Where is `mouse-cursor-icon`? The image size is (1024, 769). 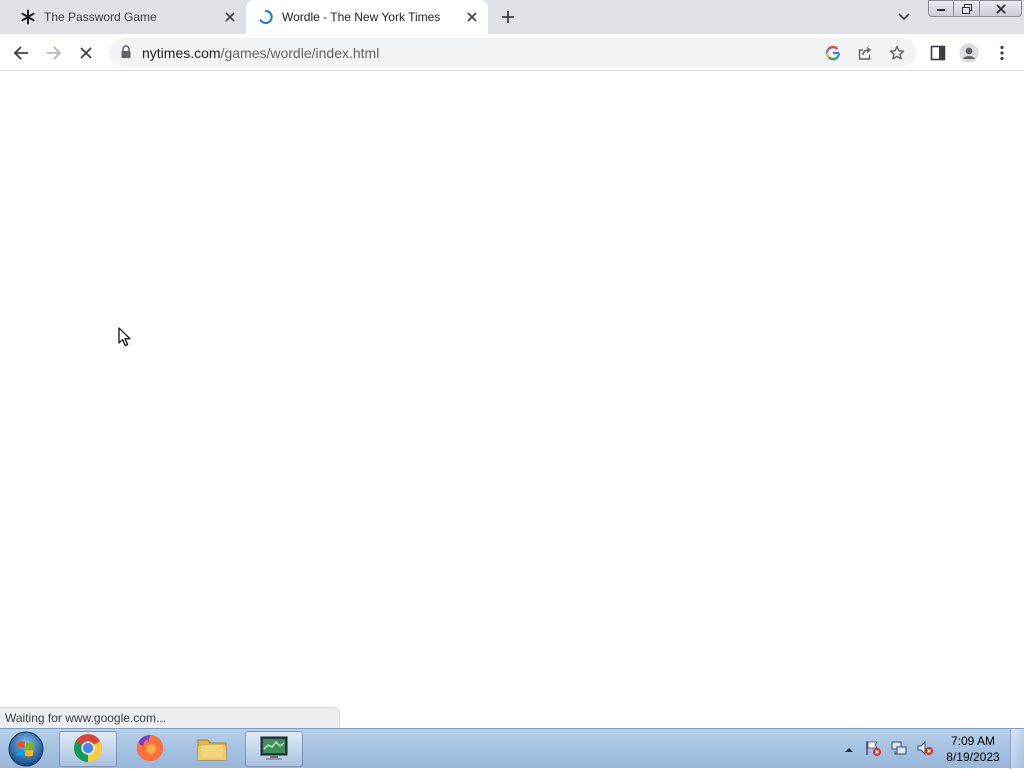
mouse-cursor-icon is located at coordinates (125, 337).